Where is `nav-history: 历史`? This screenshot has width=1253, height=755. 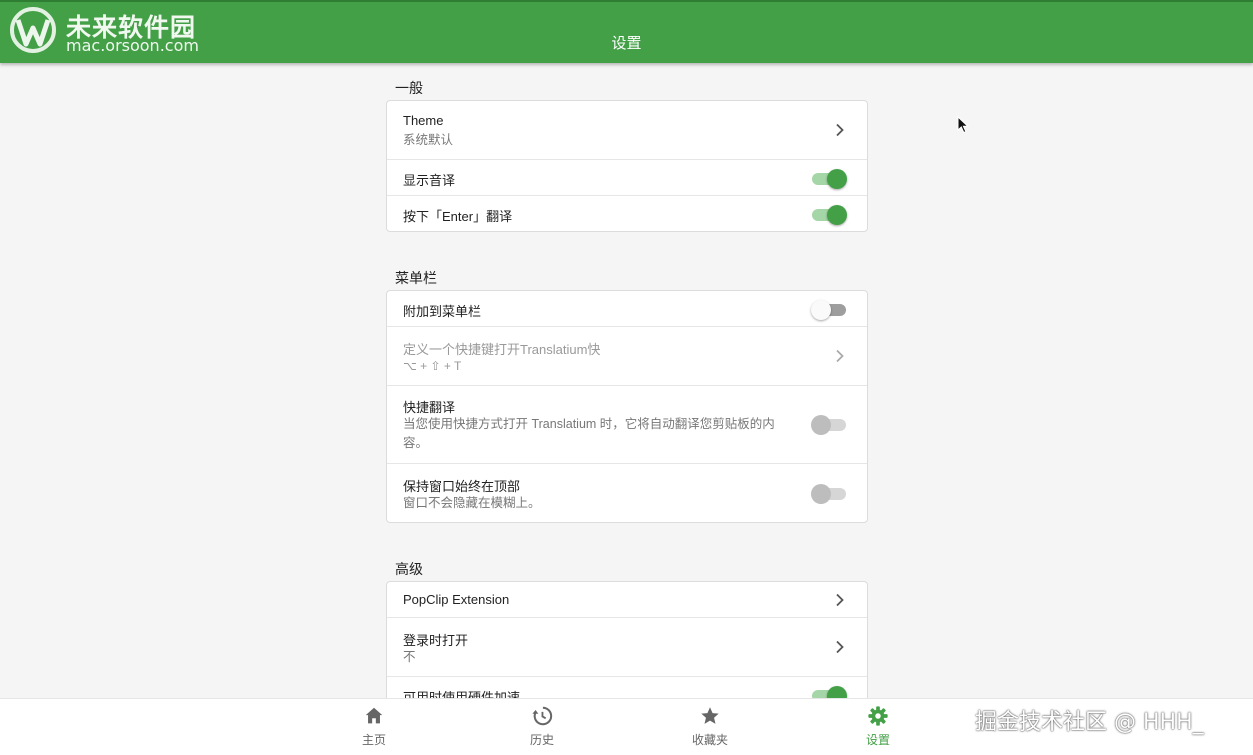
nav-history: 历史 is located at coordinates (542, 726).